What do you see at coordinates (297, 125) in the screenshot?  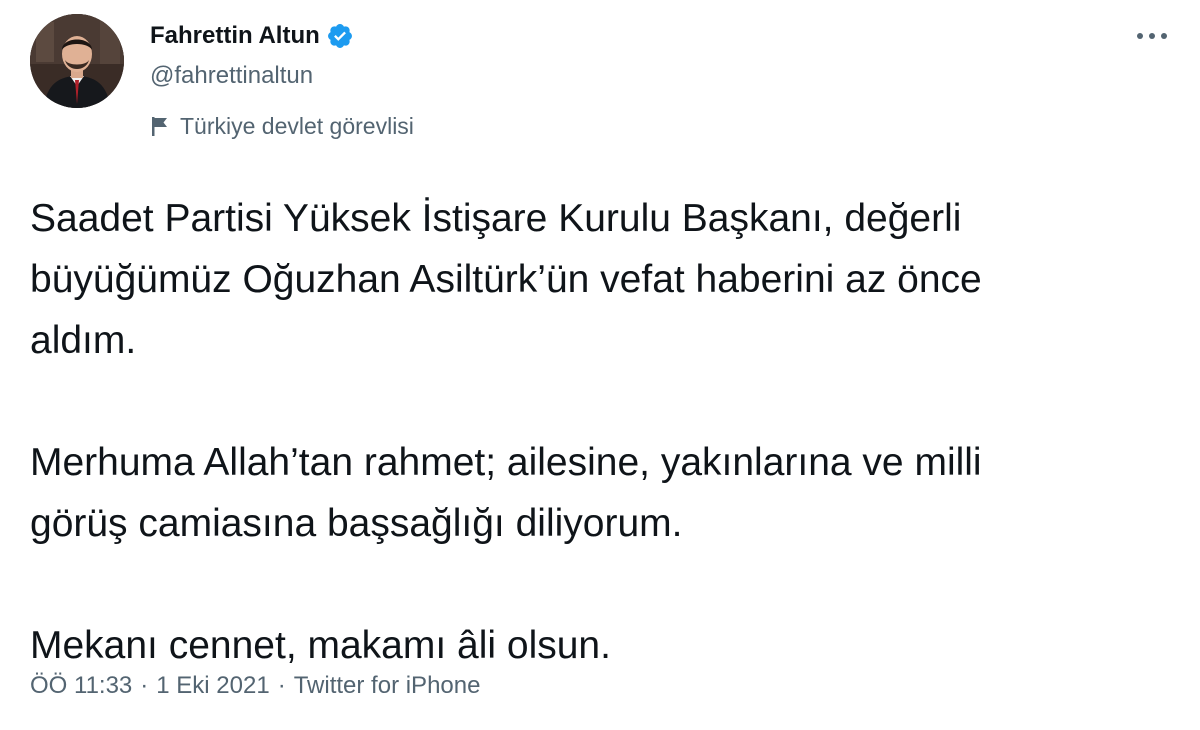 I see `account-label-text: Türkiye devlet görevlisi` at bounding box center [297, 125].